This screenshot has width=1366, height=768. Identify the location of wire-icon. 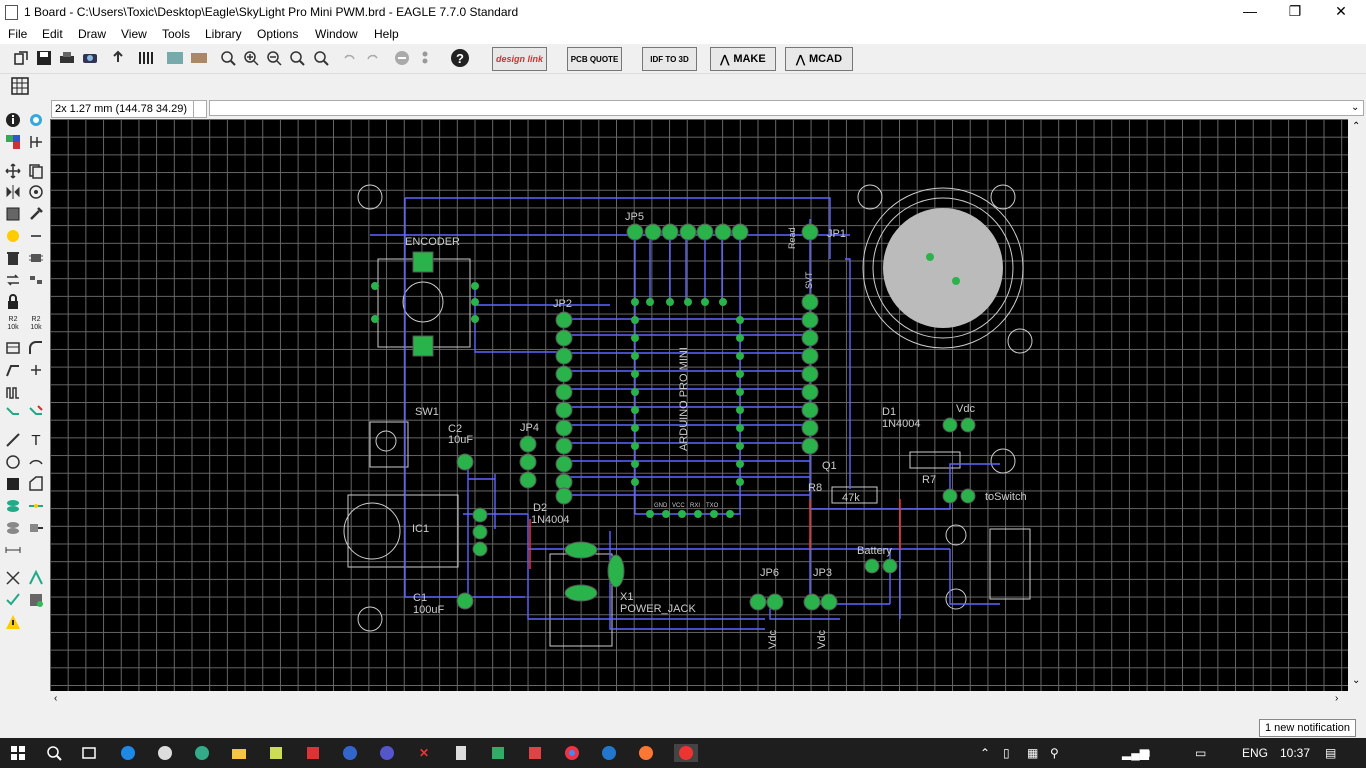
(13, 440).